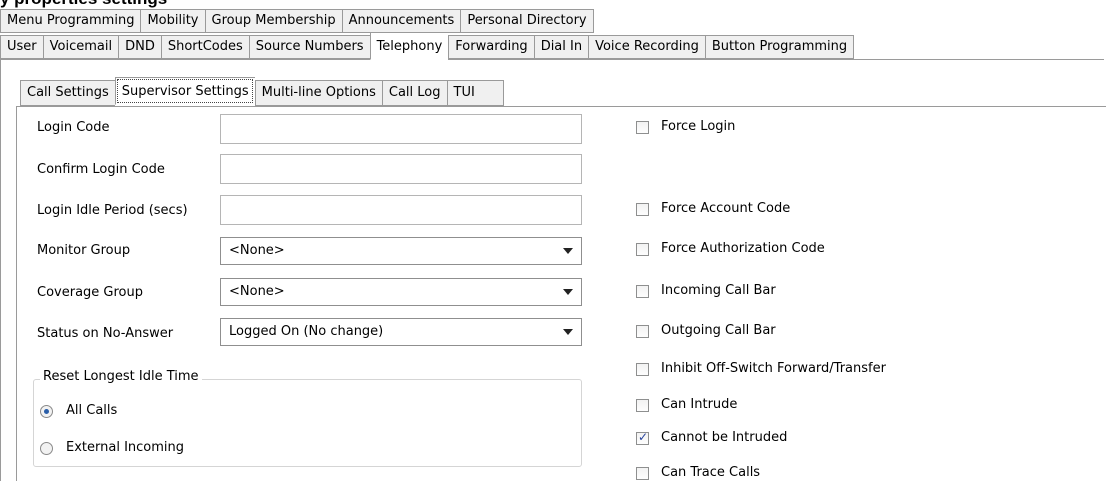 This screenshot has width=1106, height=481. Describe the element at coordinates (642, 331) in the screenshot. I see `outgoing-call-bar-checkbox` at that location.